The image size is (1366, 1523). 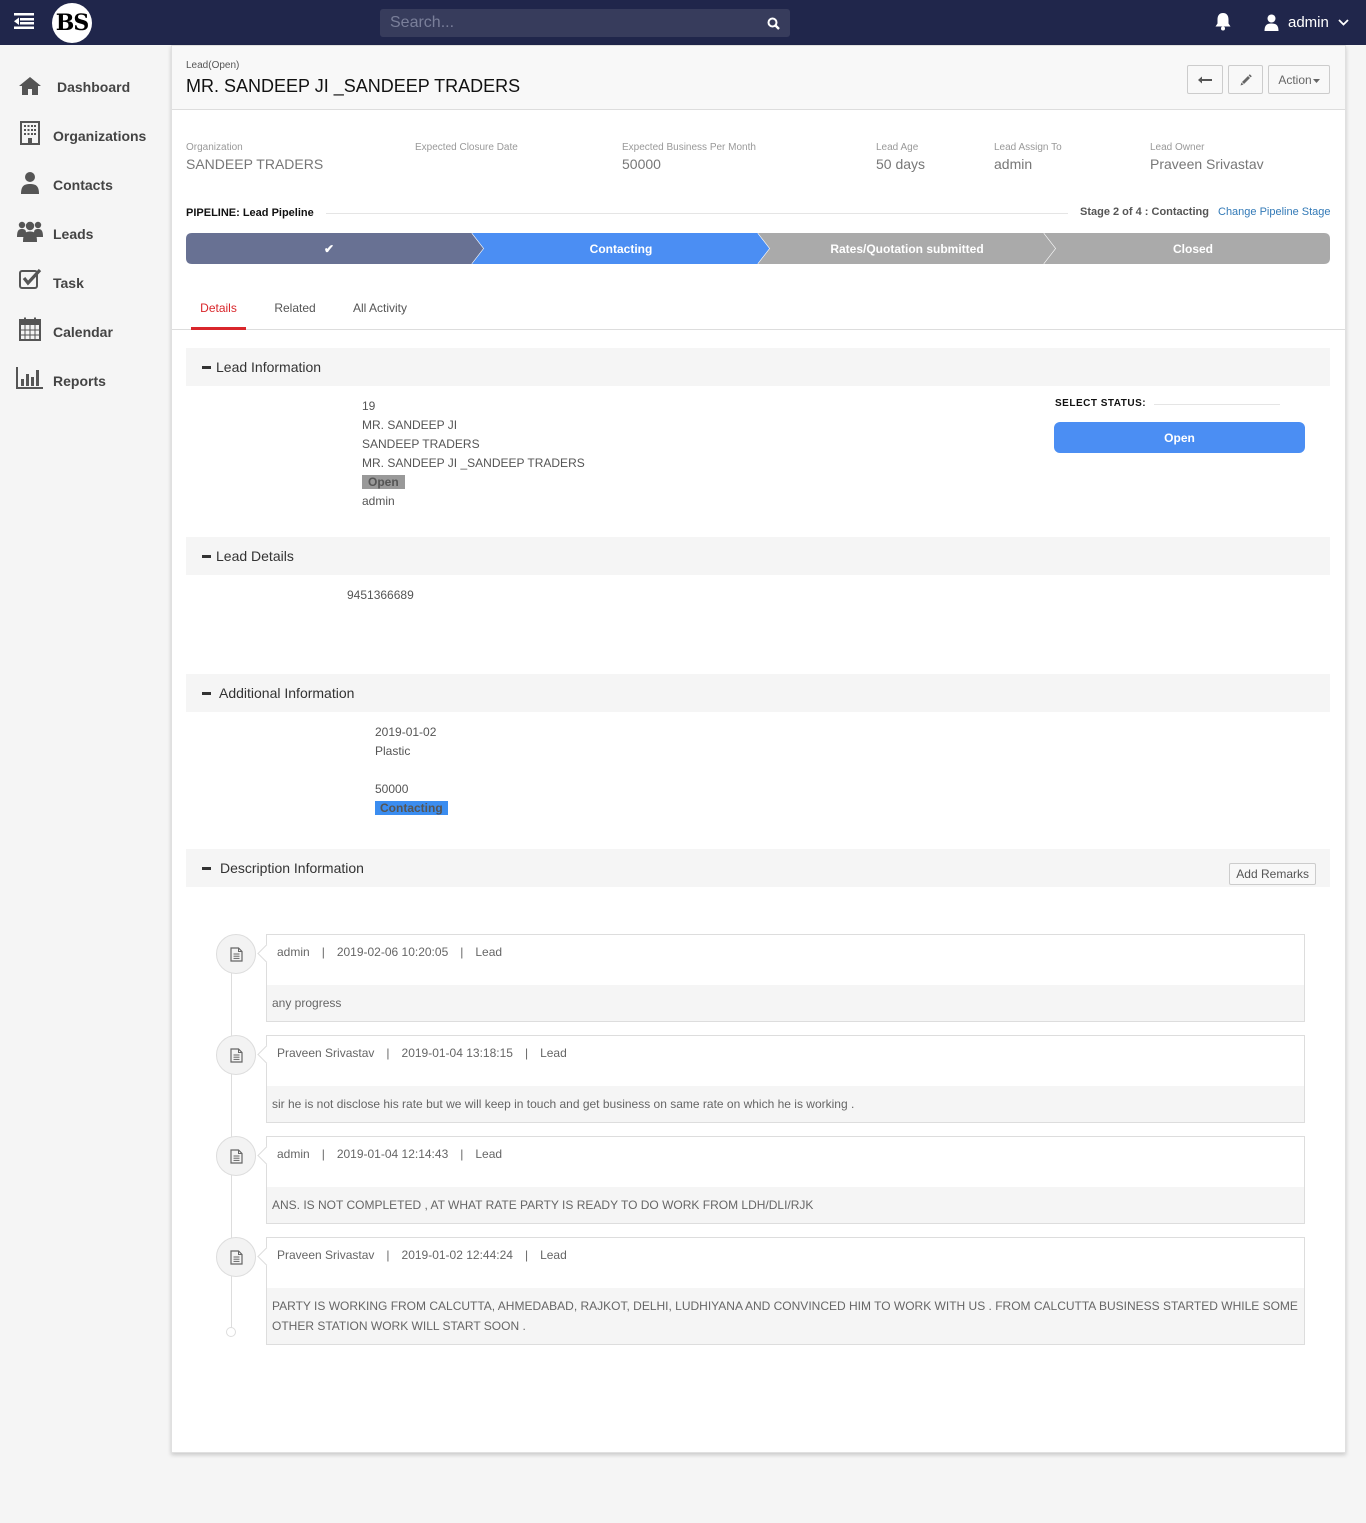 What do you see at coordinates (380, 315) in the screenshot?
I see `tab-all-activity: All Activity` at bounding box center [380, 315].